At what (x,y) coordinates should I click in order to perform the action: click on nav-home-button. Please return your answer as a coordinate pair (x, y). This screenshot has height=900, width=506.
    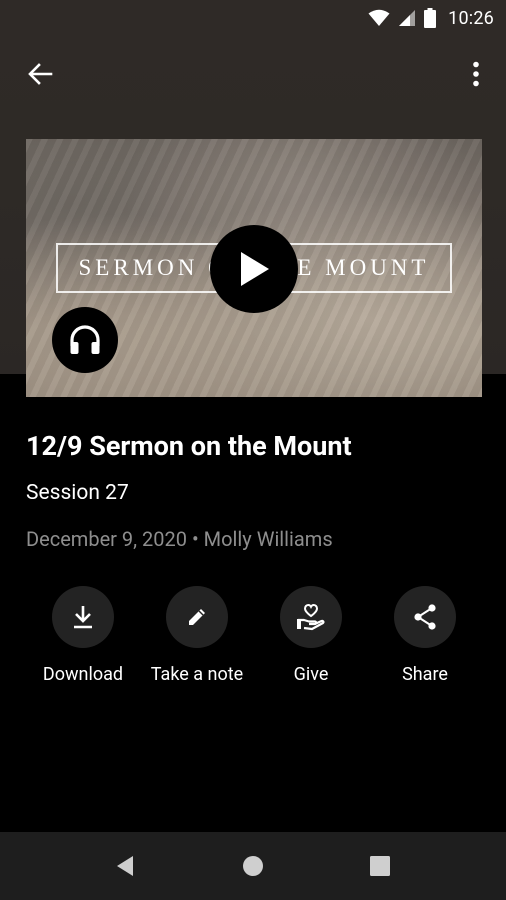
    Looking at the image, I should click on (253, 866).